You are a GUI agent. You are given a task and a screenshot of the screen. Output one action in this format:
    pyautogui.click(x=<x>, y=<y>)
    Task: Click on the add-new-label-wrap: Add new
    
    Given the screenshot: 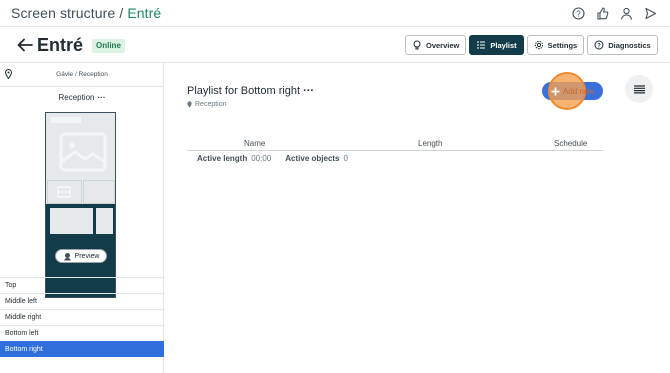 What is the action you would take?
    pyautogui.click(x=572, y=91)
    